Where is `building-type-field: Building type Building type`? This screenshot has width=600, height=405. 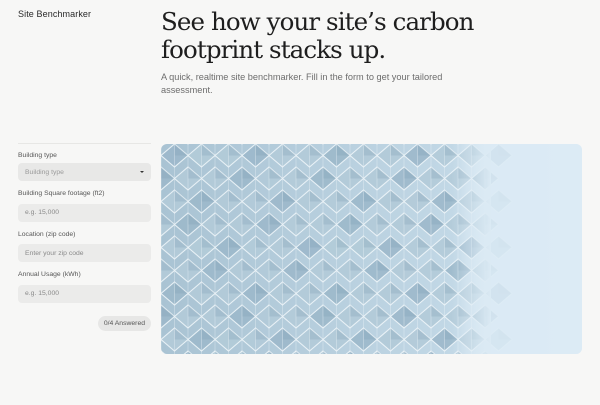
building-type-field: Building type Building type is located at coordinates (84, 166).